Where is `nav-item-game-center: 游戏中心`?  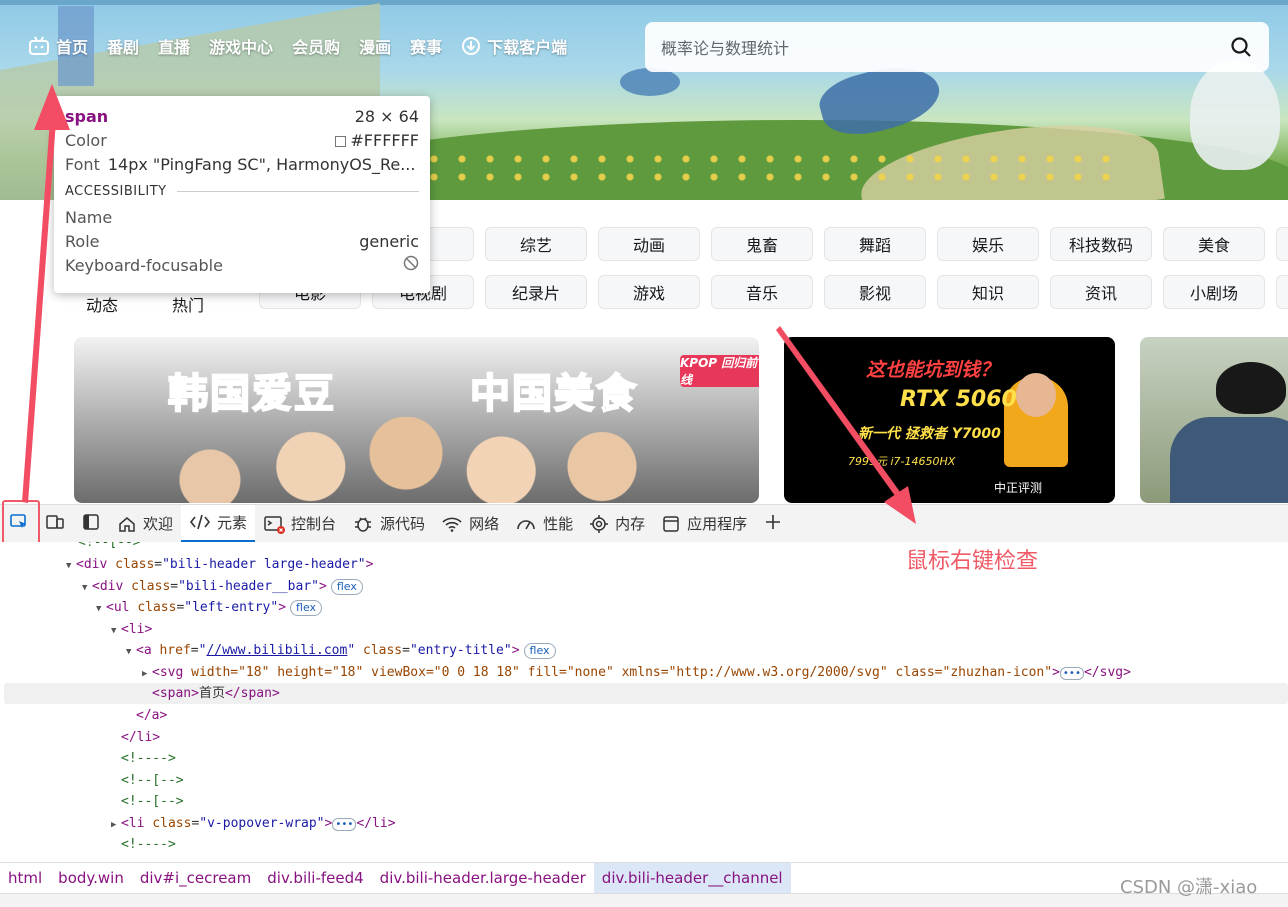
nav-item-game-center: 游戏中心 is located at coordinates (241, 46).